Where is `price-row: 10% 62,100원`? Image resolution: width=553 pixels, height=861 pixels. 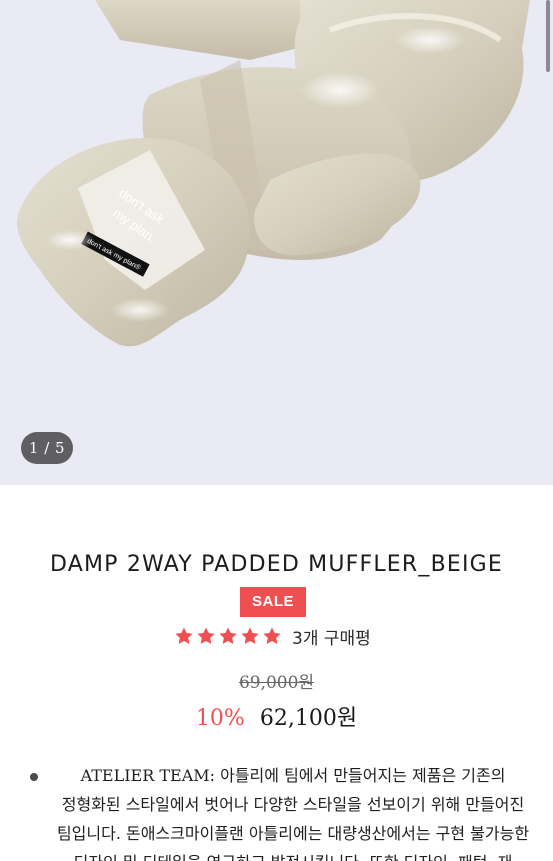 price-row: 10% 62,100원 is located at coordinates (276, 716).